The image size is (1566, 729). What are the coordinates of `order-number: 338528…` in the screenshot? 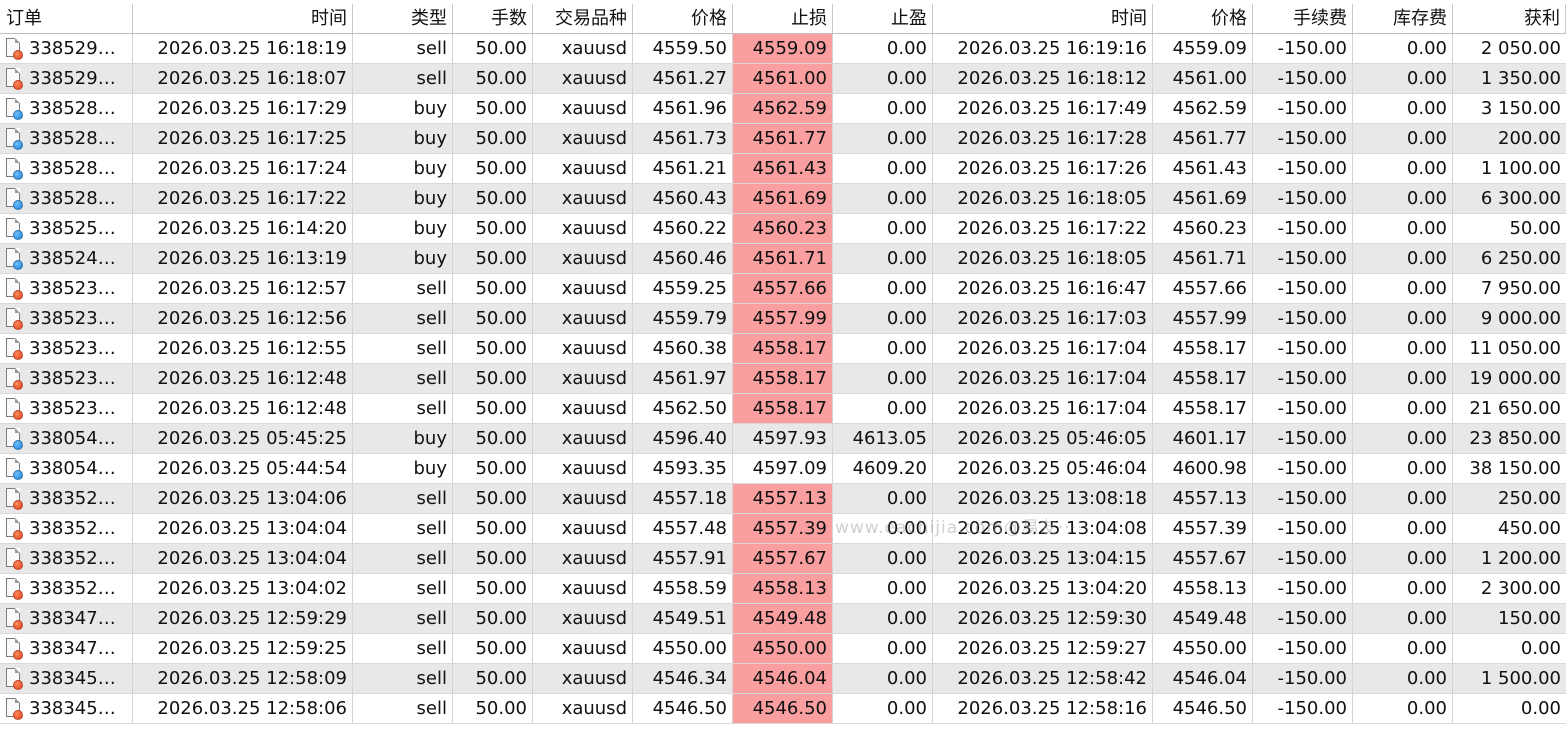 It's located at (72, 138).